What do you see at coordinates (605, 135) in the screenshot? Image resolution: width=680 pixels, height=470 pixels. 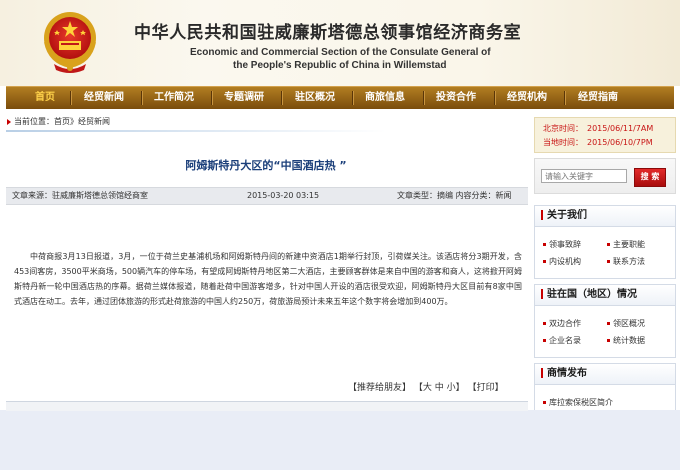 I see `time-box: 北京时间： 2015/06/11/7AM 当地时间： 2015/06/10/7PM` at bounding box center [605, 135].